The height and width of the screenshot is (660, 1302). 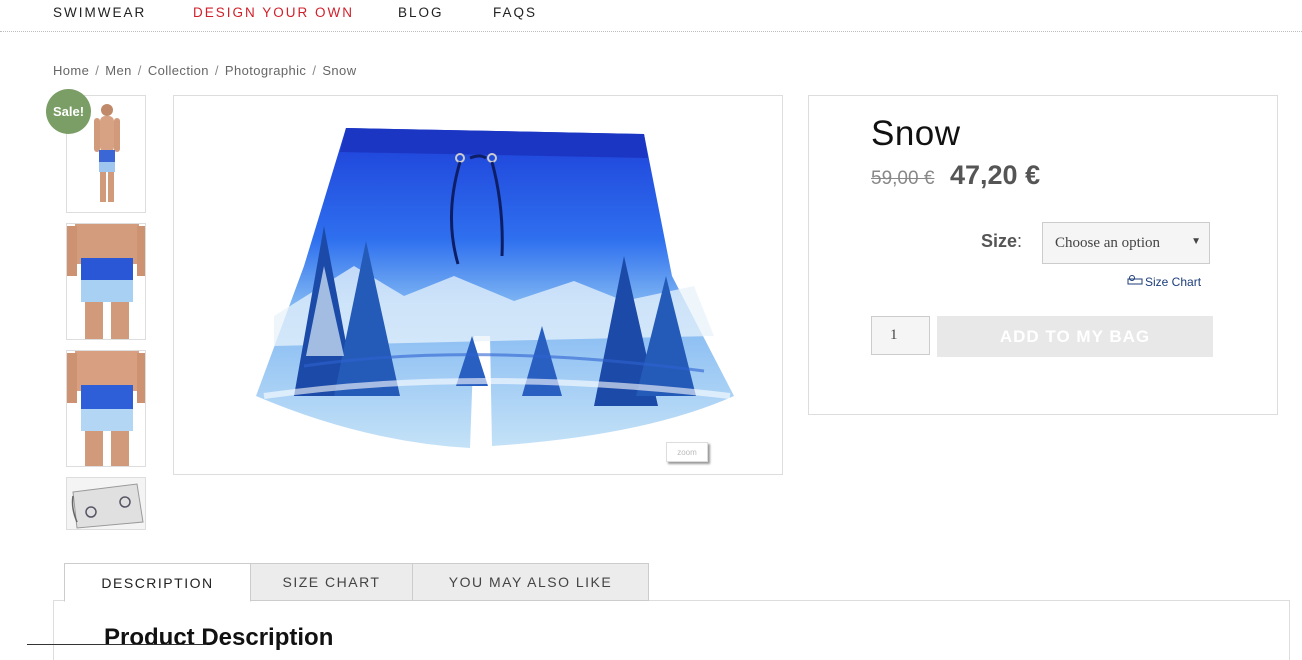 I want to click on breadcrumb-current: Snow, so click(x=339, y=70).